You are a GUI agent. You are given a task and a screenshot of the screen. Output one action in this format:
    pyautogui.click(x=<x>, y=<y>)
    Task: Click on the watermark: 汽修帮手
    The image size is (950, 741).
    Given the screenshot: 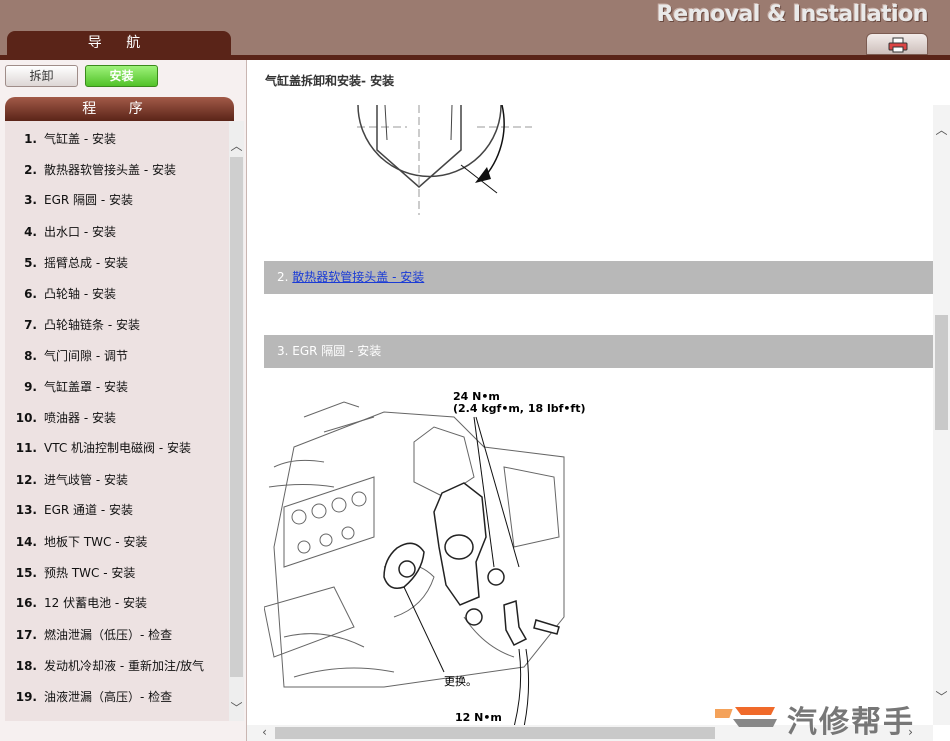 What is the action you would take?
    pyautogui.click(x=832, y=717)
    